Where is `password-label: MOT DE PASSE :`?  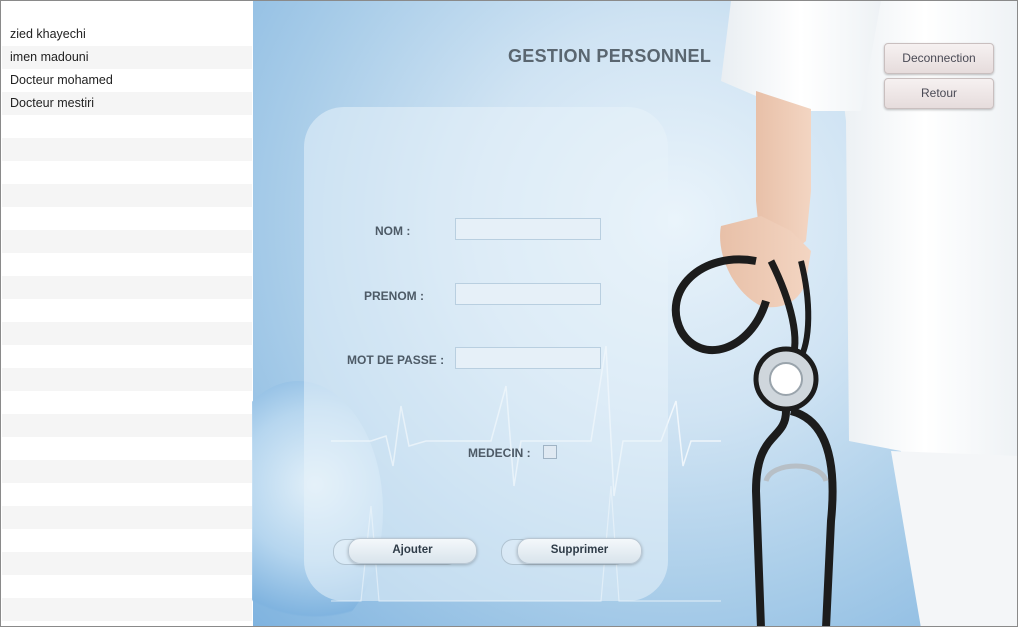 password-label: MOT DE PASSE : is located at coordinates (396, 360).